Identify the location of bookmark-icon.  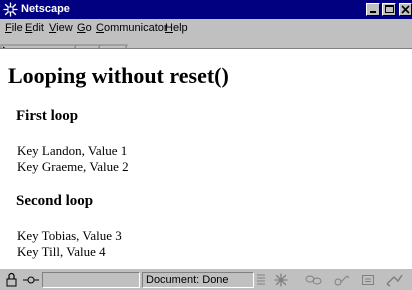
(394, 281).